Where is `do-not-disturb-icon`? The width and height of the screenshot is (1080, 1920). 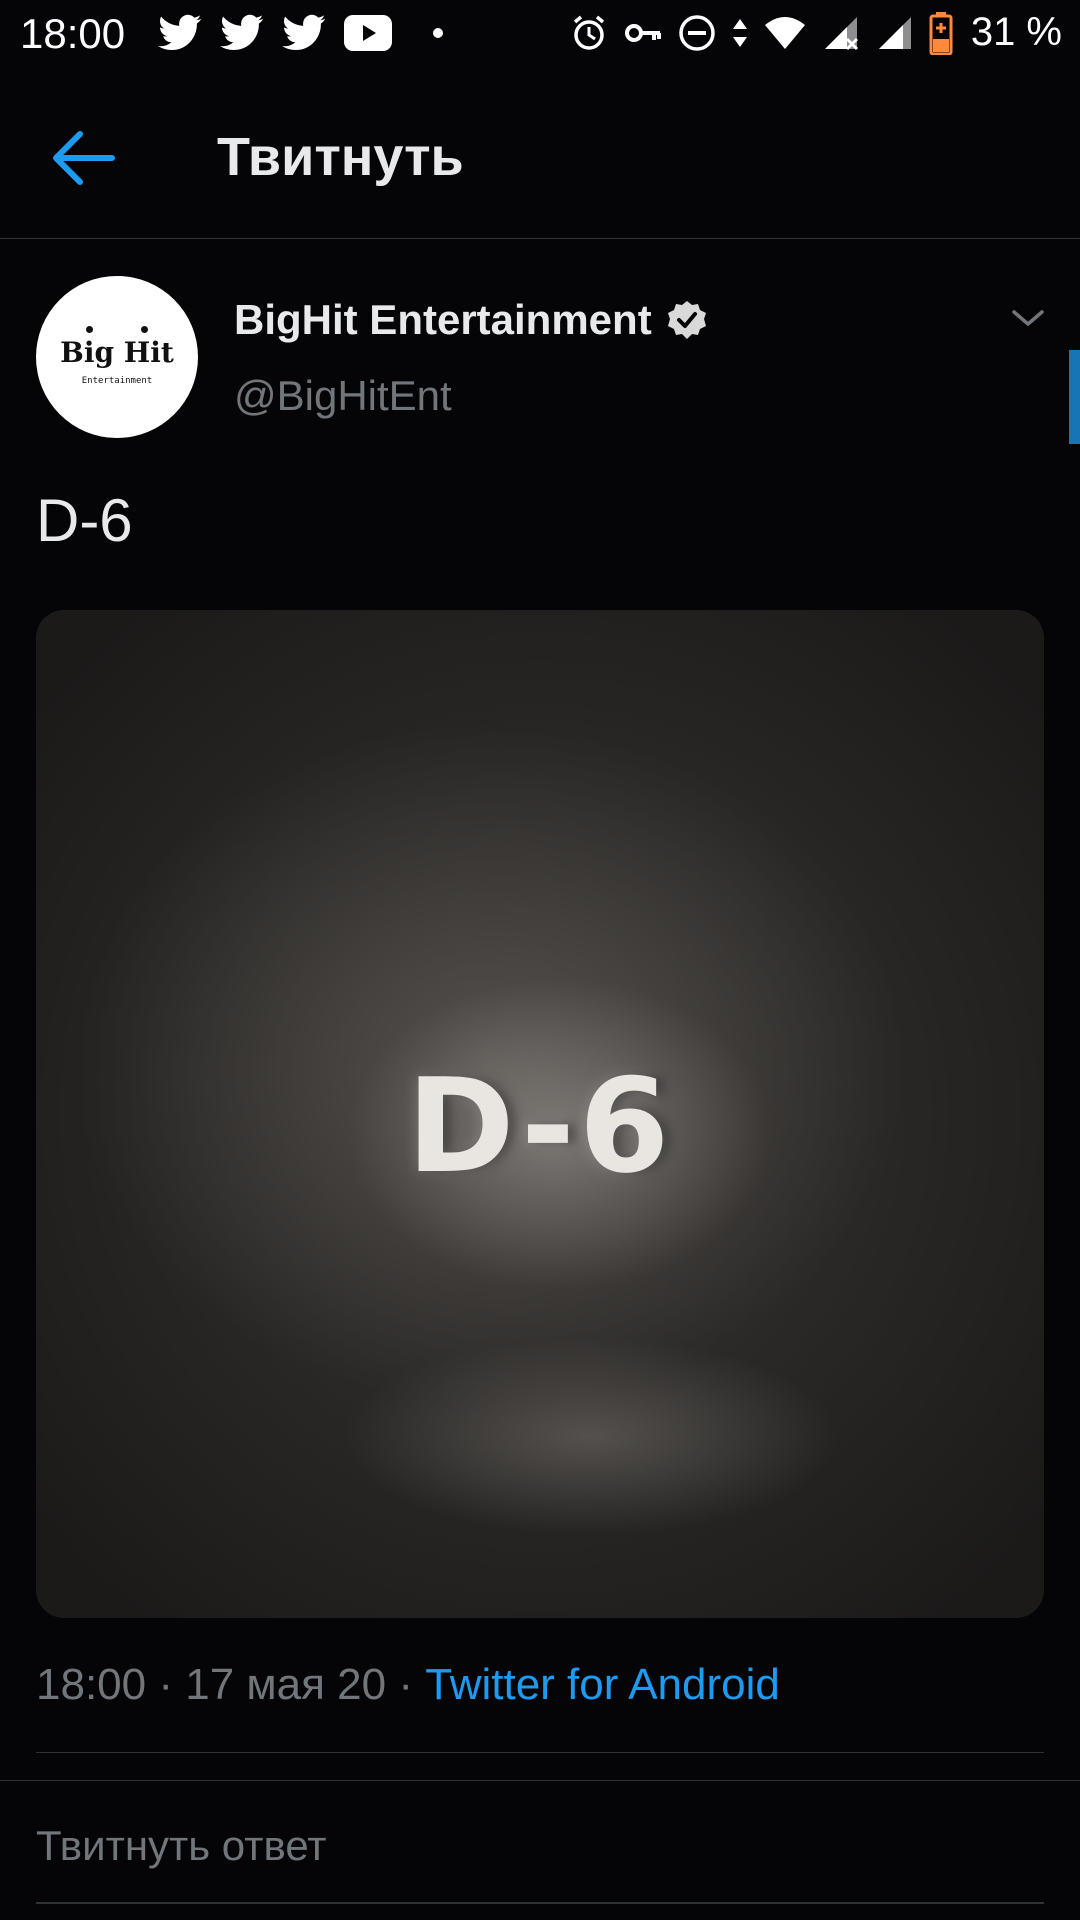 do-not-disturb-icon is located at coordinates (697, 33).